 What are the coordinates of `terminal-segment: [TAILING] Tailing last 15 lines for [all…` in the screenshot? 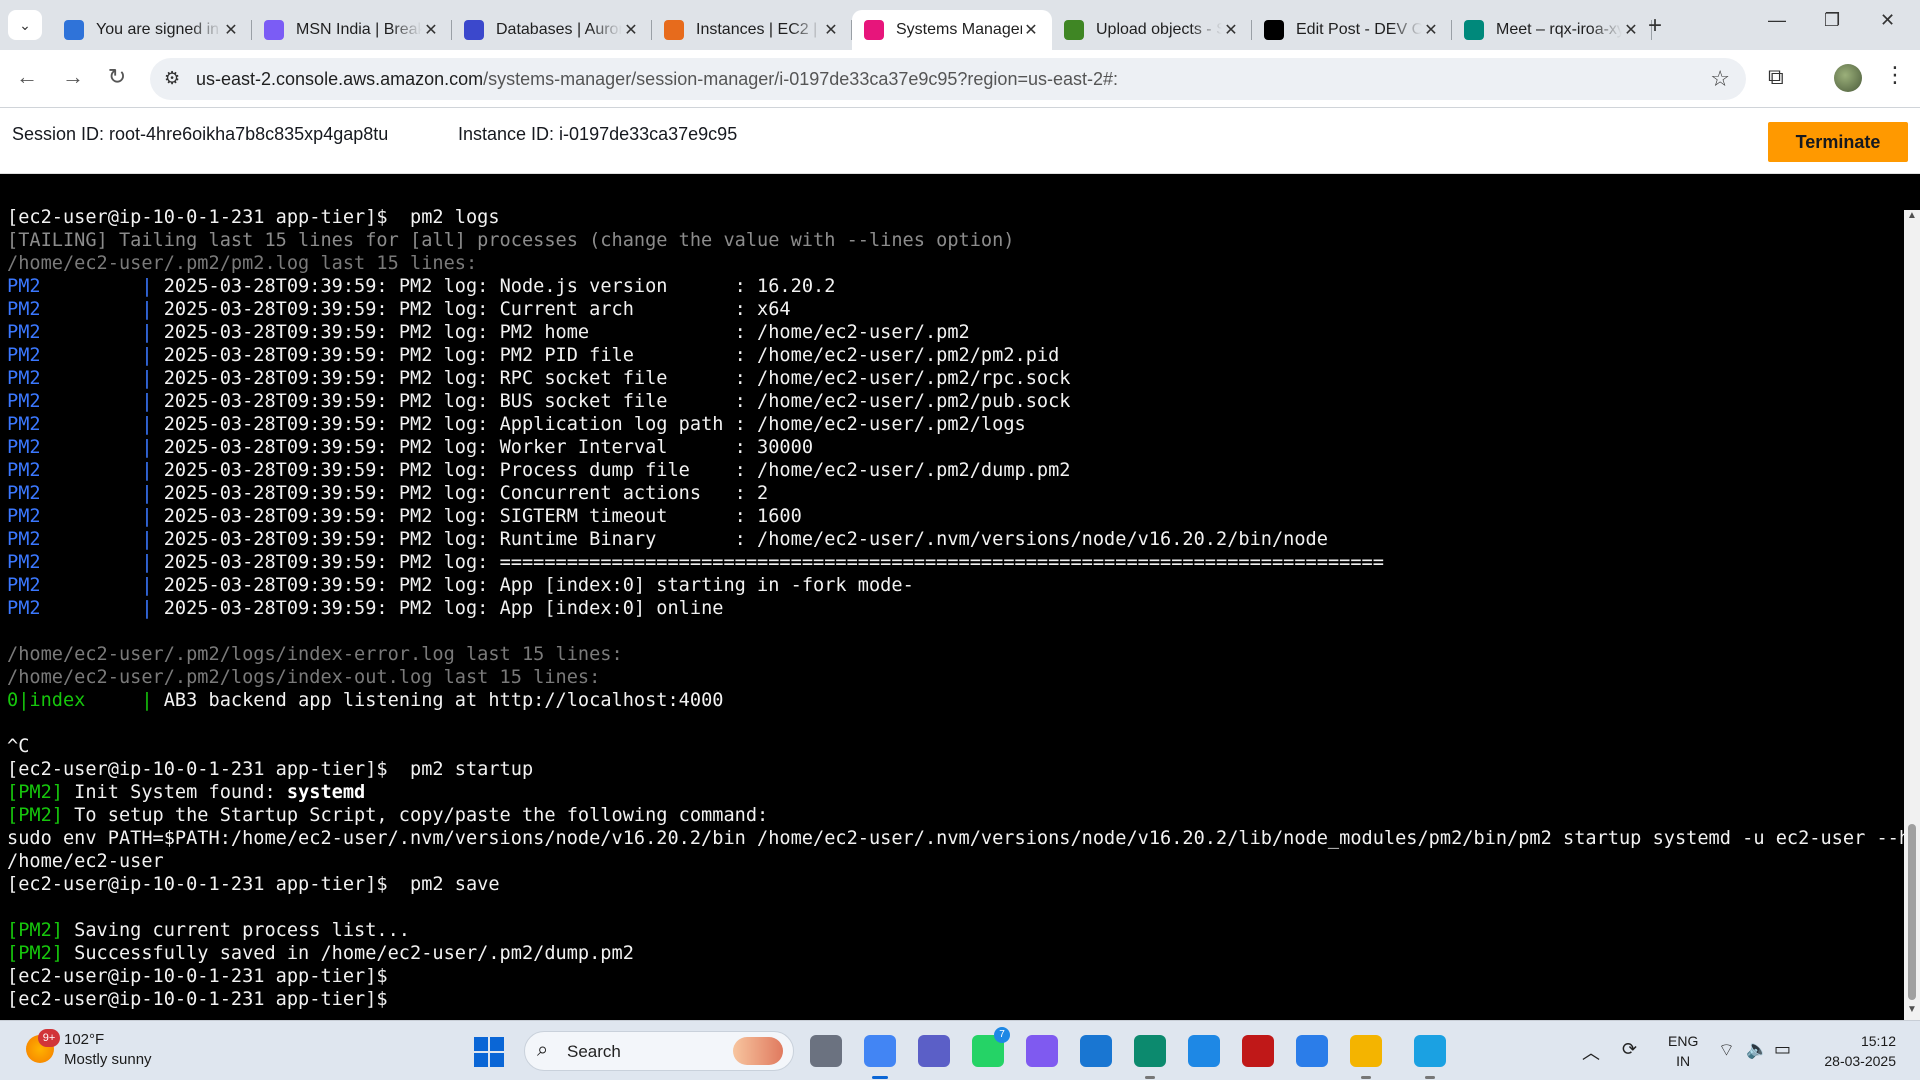 It's located at (511, 240).